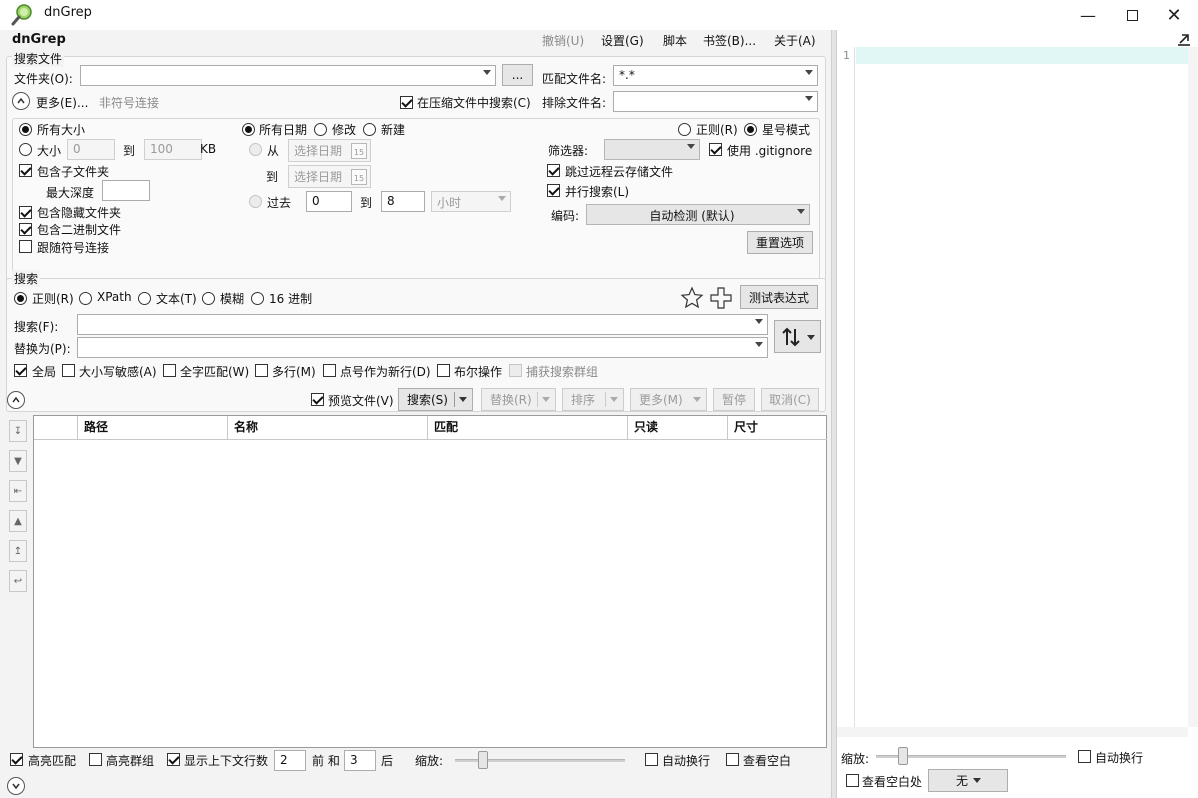 This screenshot has width=1198, height=798. I want to click on column-header-readonly: 只读, so click(678, 428).